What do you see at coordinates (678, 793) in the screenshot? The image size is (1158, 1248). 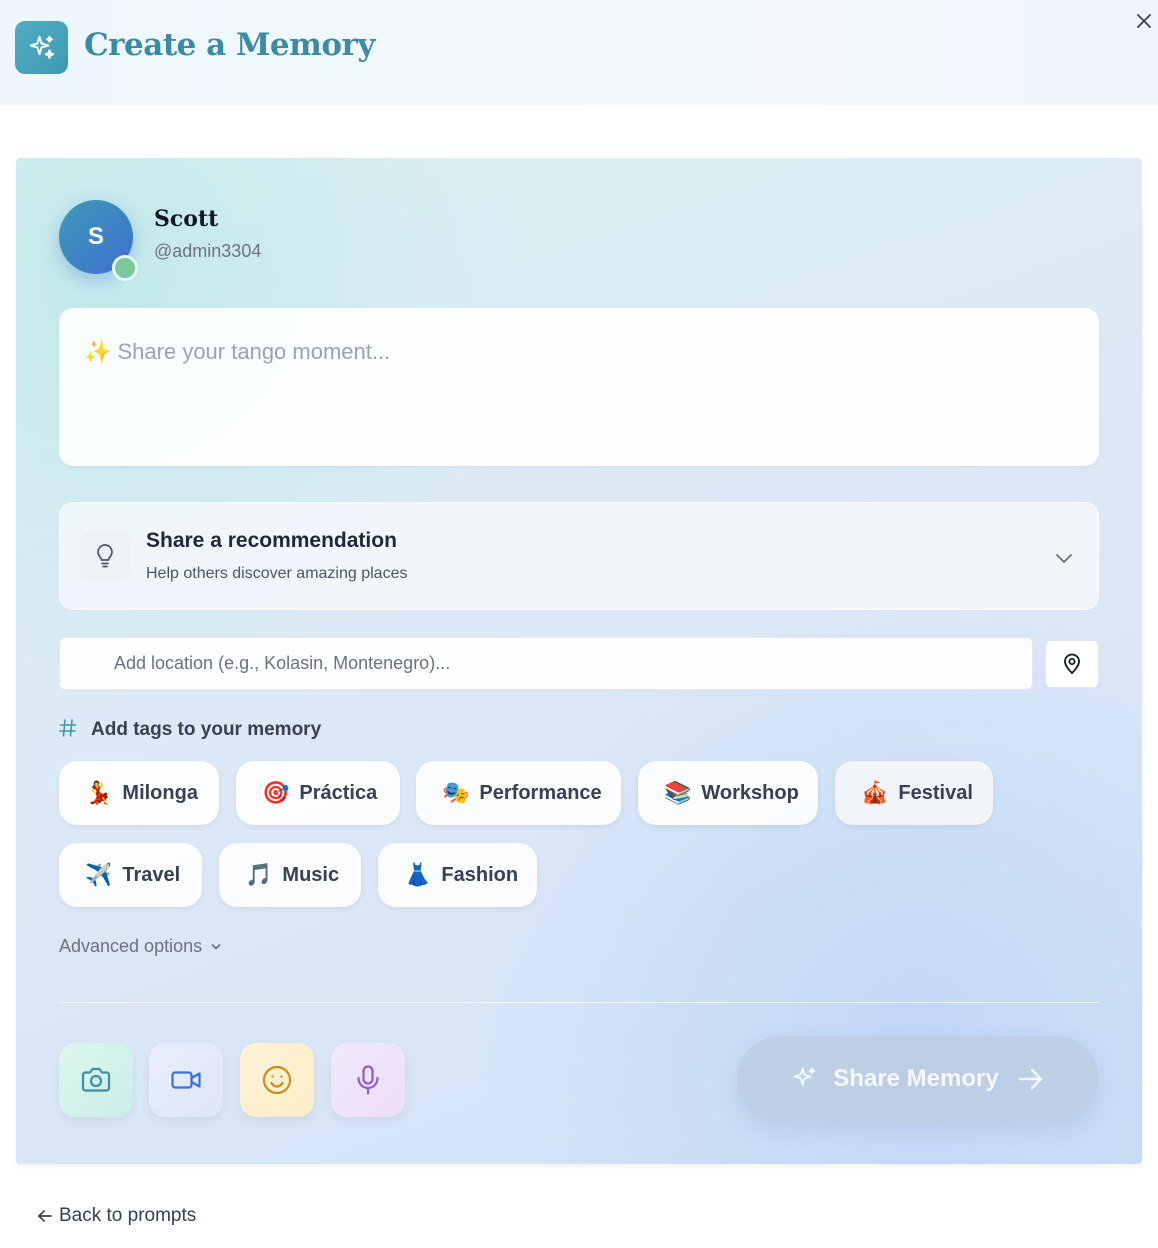 I see `books-icon: 📚` at bounding box center [678, 793].